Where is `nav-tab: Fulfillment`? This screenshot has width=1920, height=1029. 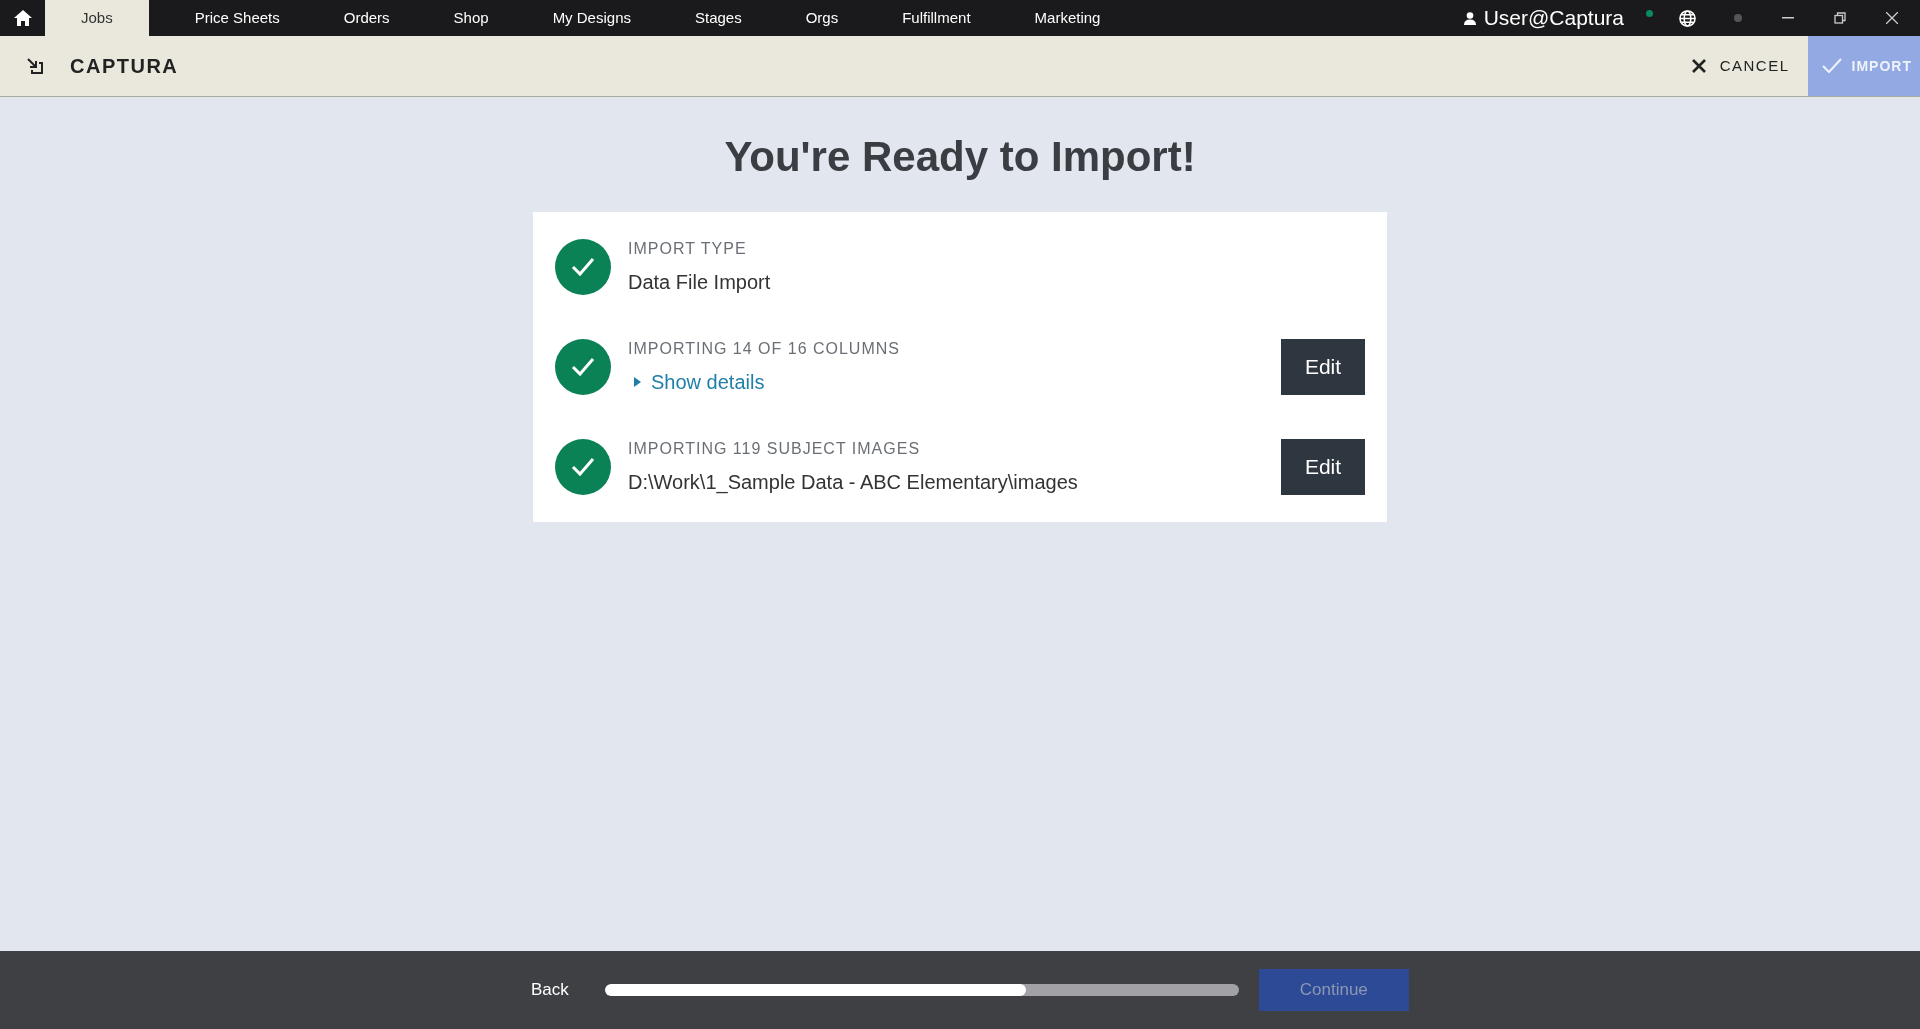 nav-tab: Fulfillment is located at coordinates (936, 18).